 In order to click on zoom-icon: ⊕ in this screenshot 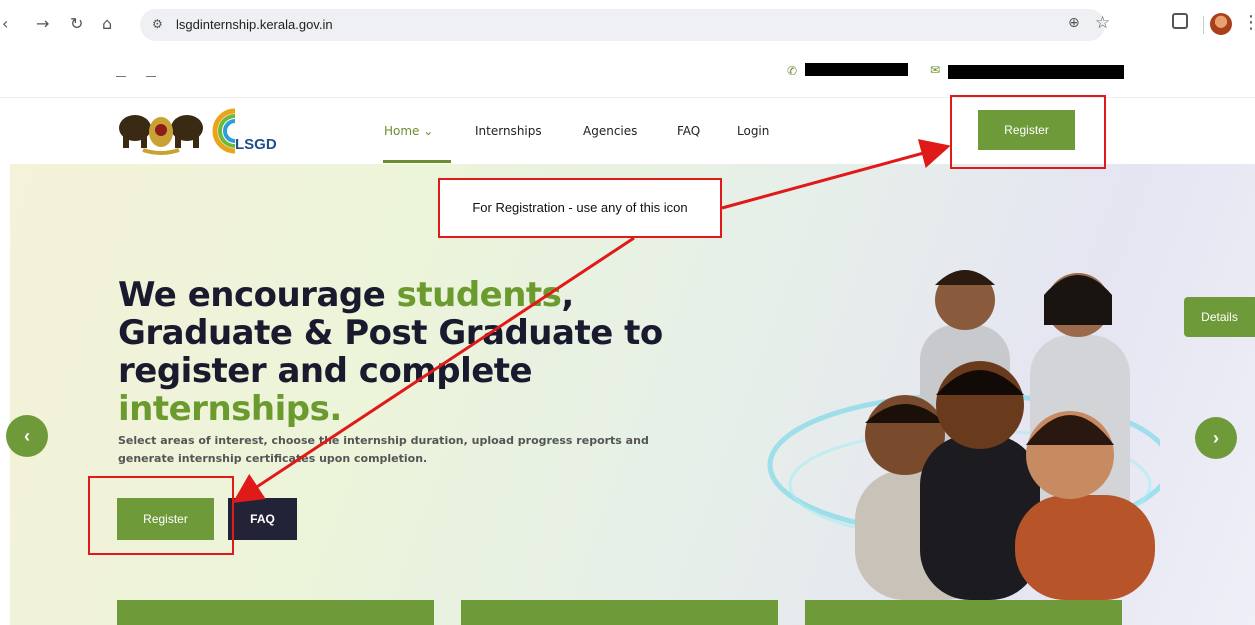, I will do `click(1074, 23)`.